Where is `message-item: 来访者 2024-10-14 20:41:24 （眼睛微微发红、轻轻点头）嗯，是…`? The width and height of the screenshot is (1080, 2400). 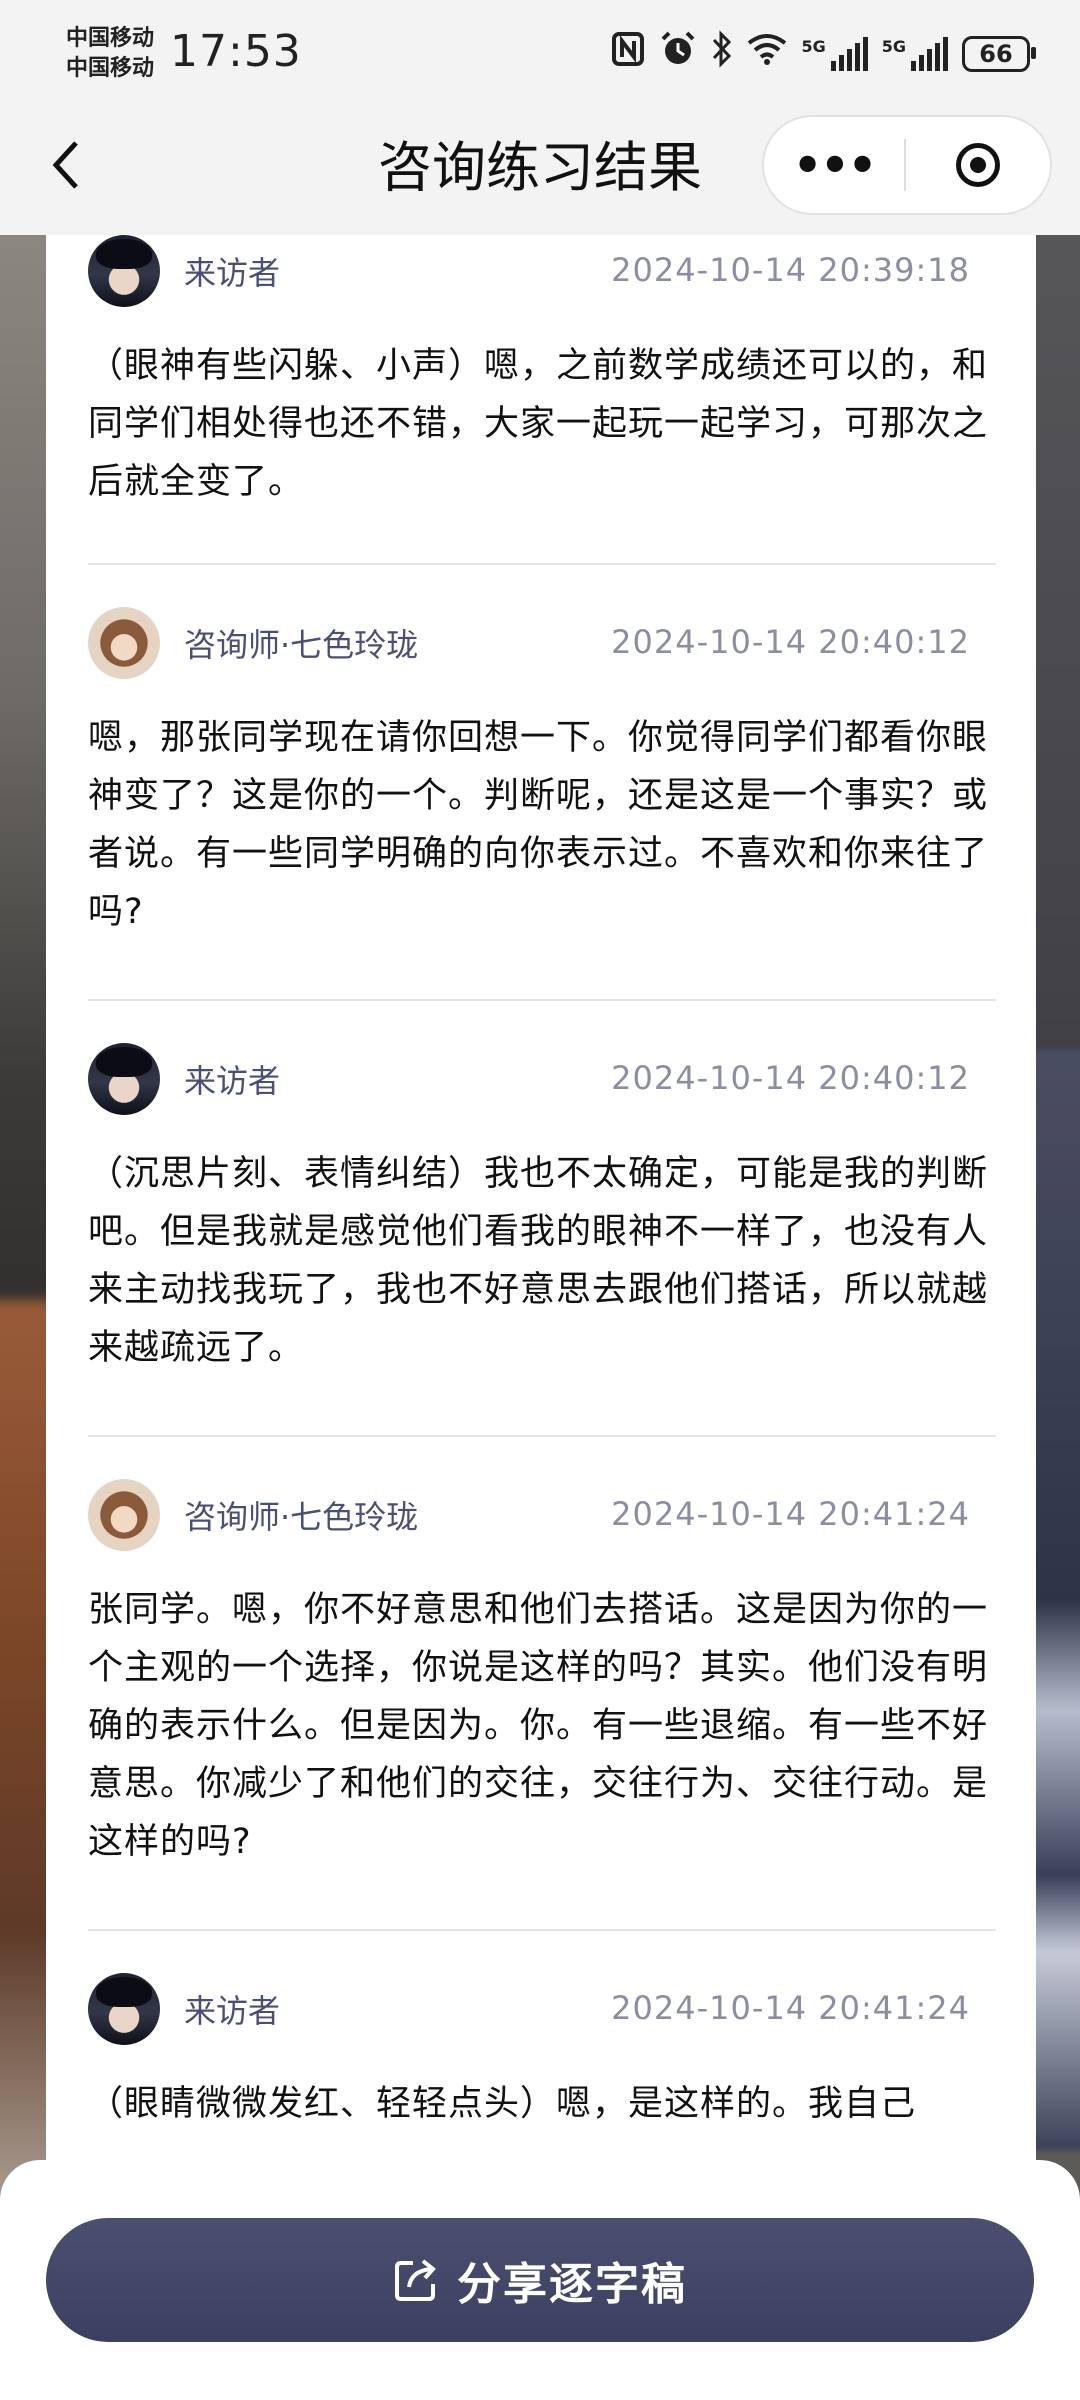
message-item: 来访者 2024-10-14 20:41:24 （眼睛微微发红、轻轻点头）嗯，是… is located at coordinates (542, 2053).